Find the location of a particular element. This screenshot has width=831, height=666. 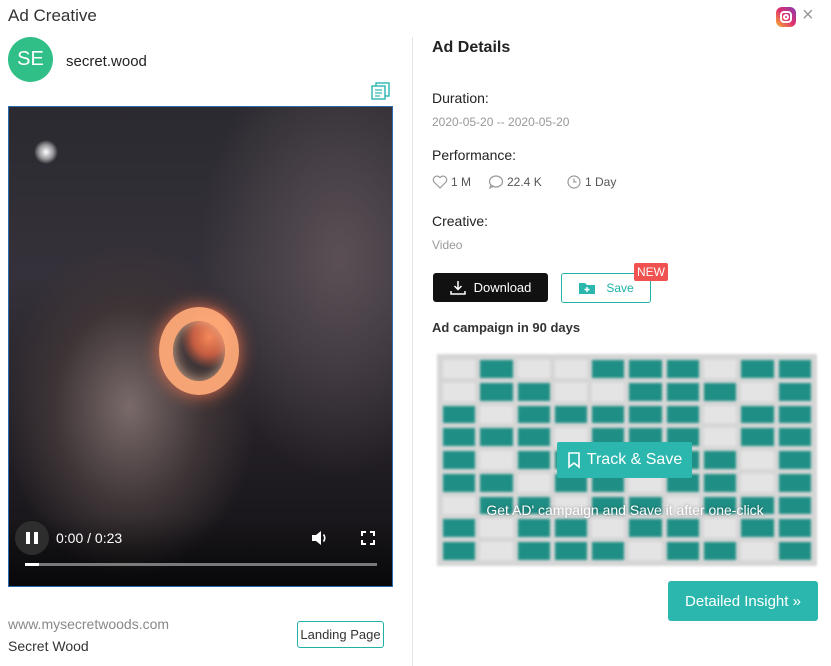

likes-stat: 1 M is located at coordinates (451, 182).